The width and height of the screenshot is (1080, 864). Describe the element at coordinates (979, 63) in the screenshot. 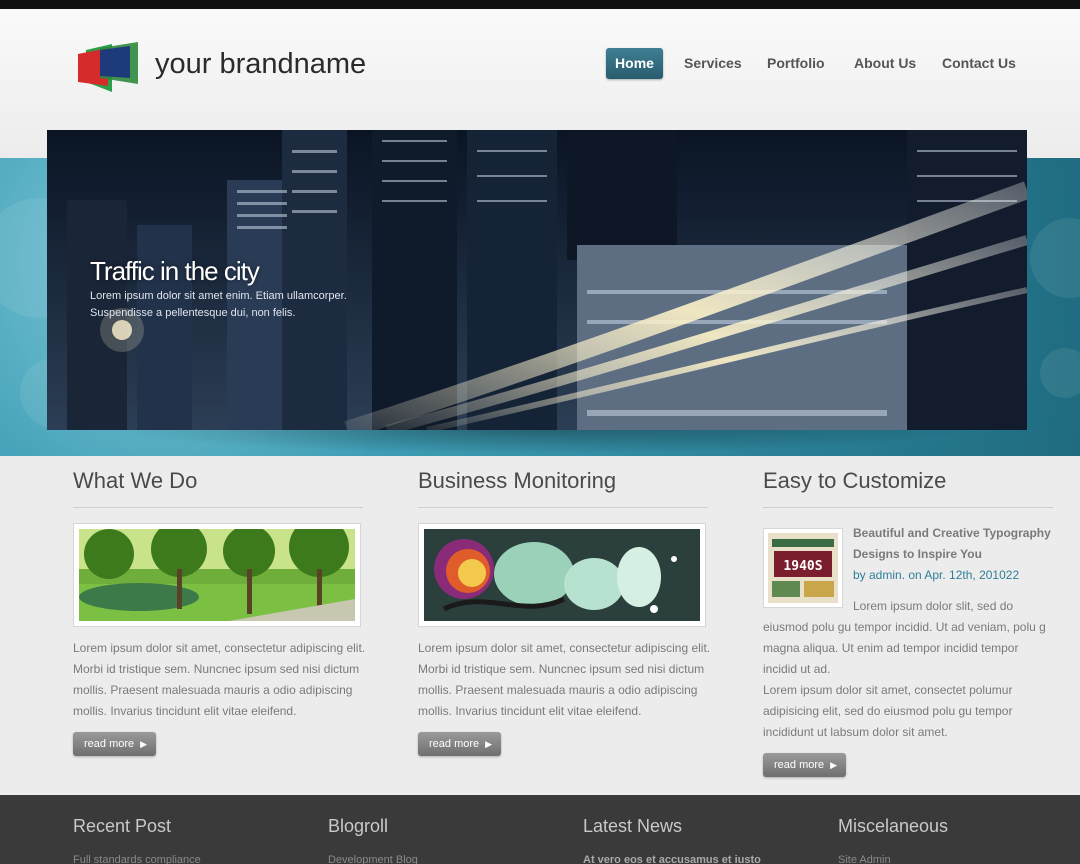

I see `nav-contact-us: Contact Us` at that location.